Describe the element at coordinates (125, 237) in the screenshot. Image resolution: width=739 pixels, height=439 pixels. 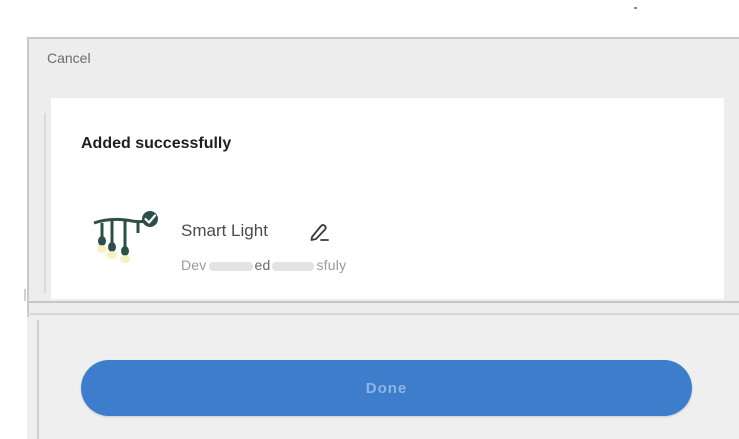
I see `string-lights-icon` at that location.